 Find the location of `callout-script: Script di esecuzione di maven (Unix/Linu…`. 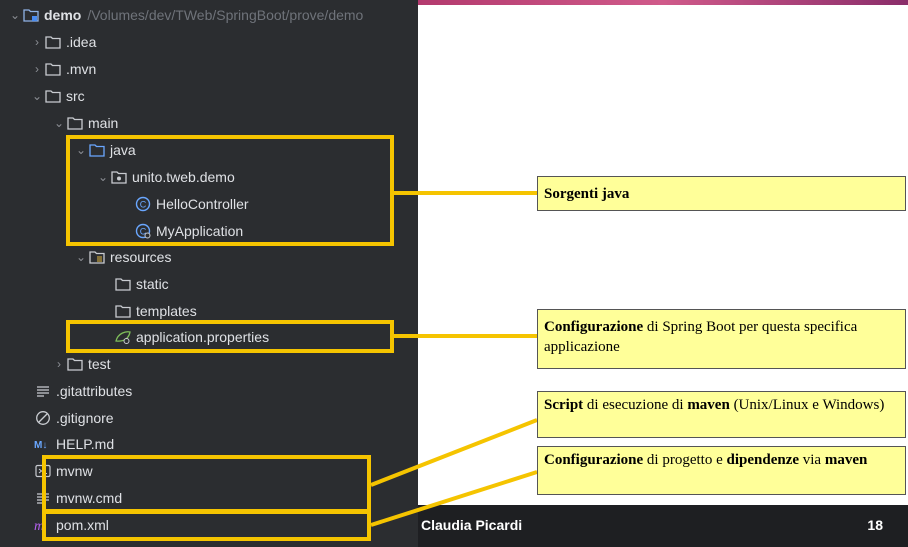

callout-script: Script di esecuzione di maven (Unix/Linu… is located at coordinates (721, 414).